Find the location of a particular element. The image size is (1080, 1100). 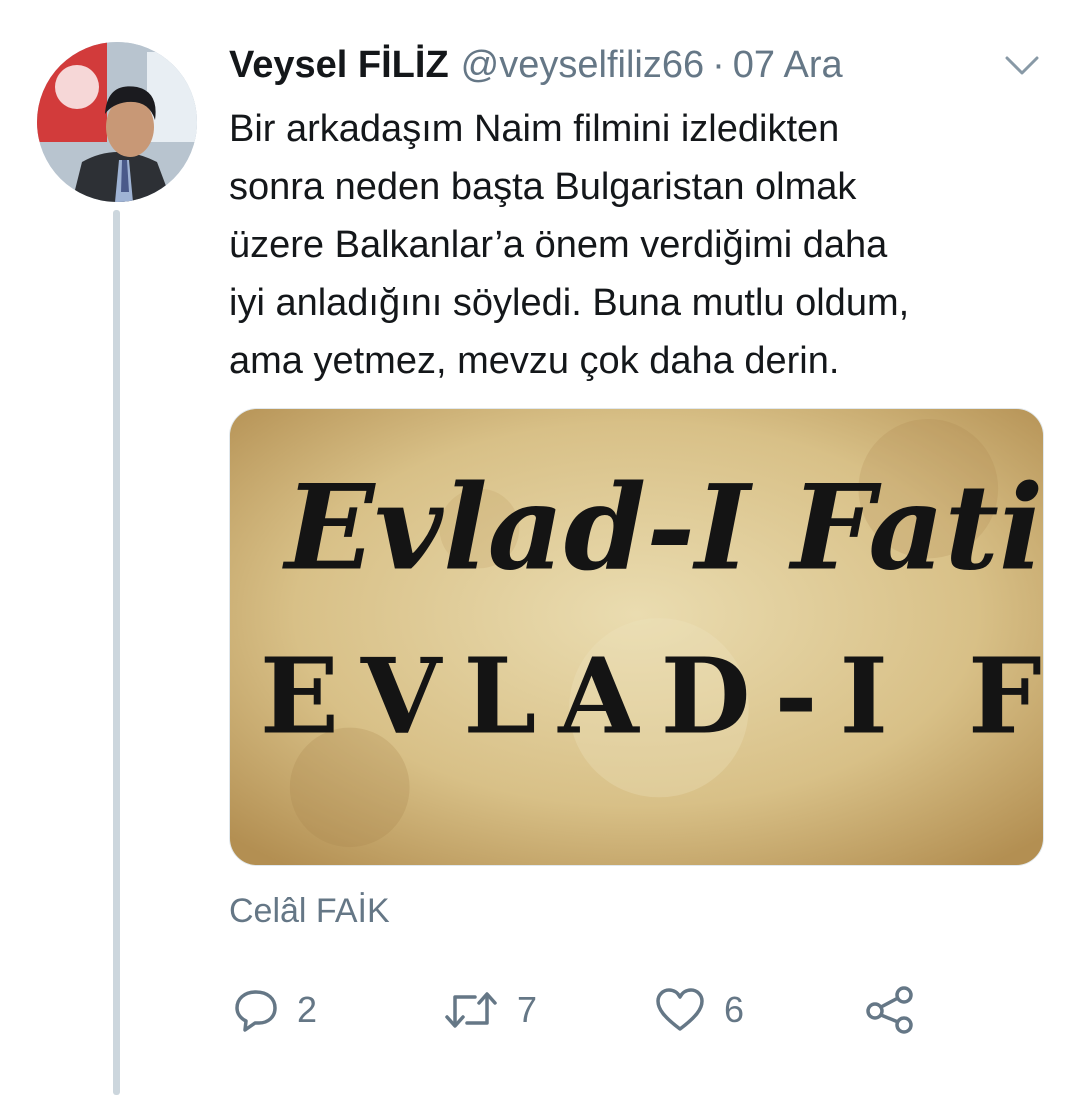

heart-icon is located at coordinates (680, 1009).